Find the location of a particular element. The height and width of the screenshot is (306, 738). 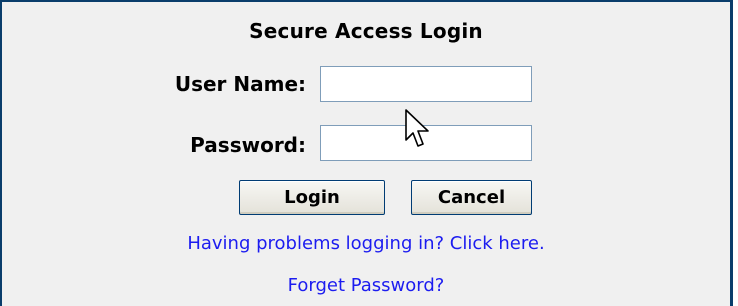

login-button: Login is located at coordinates (312, 197).